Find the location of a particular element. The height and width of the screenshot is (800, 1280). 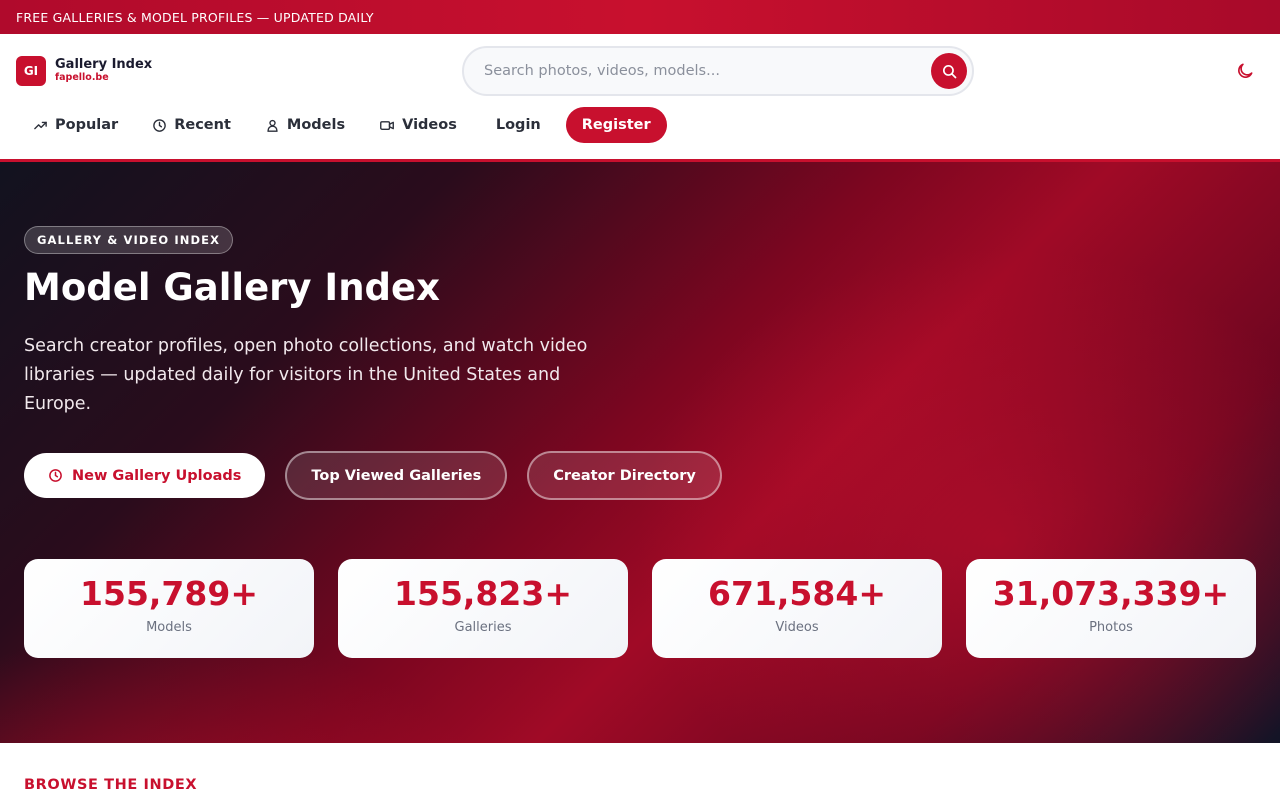

stat-card-models: 155,789+ Models is located at coordinates (169, 608).